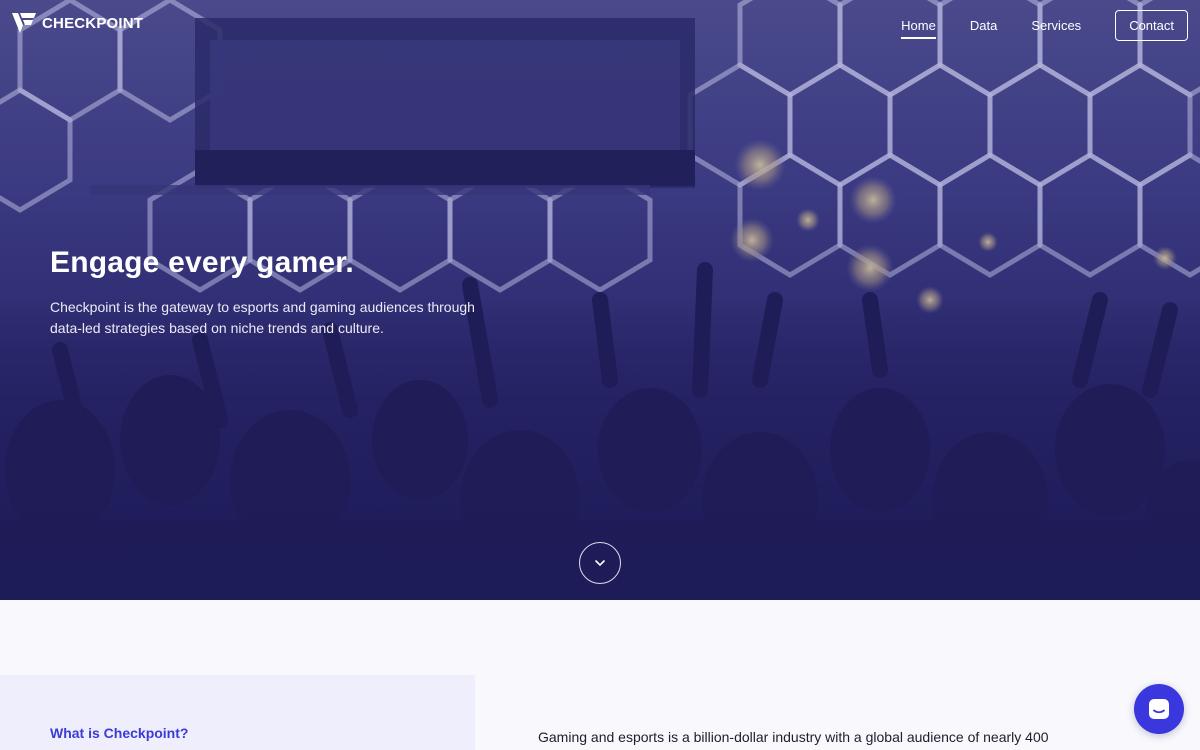 The height and width of the screenshot is (750, 1200). I want to click on nav-services: Services, so click(1056, 25).